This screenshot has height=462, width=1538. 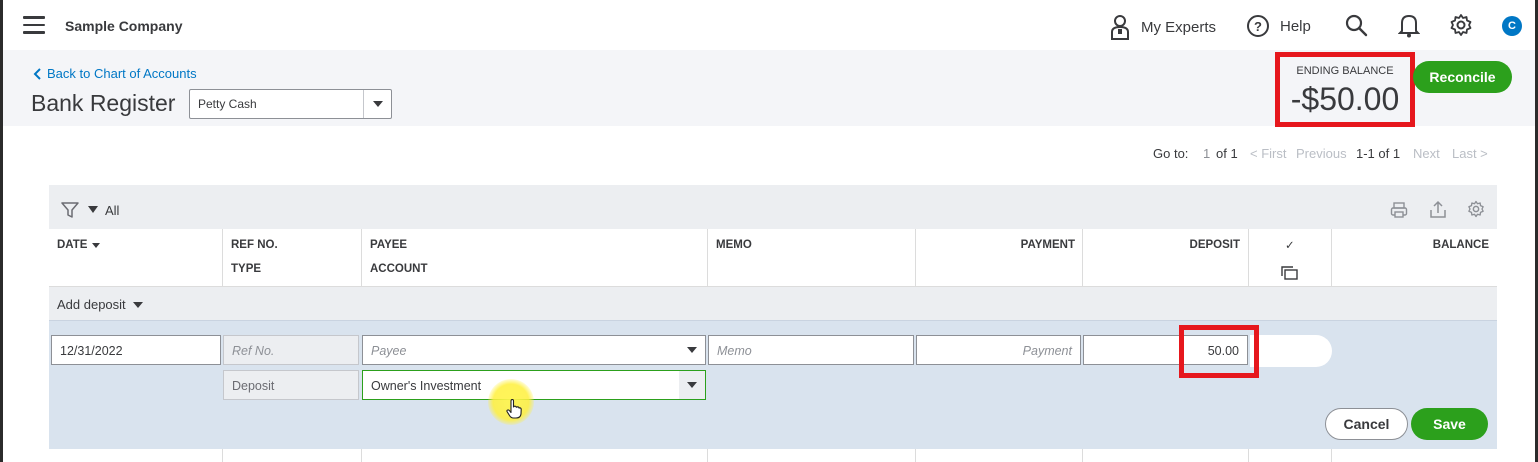 I want to click on highlight-box, so click(x=1219, y=351).